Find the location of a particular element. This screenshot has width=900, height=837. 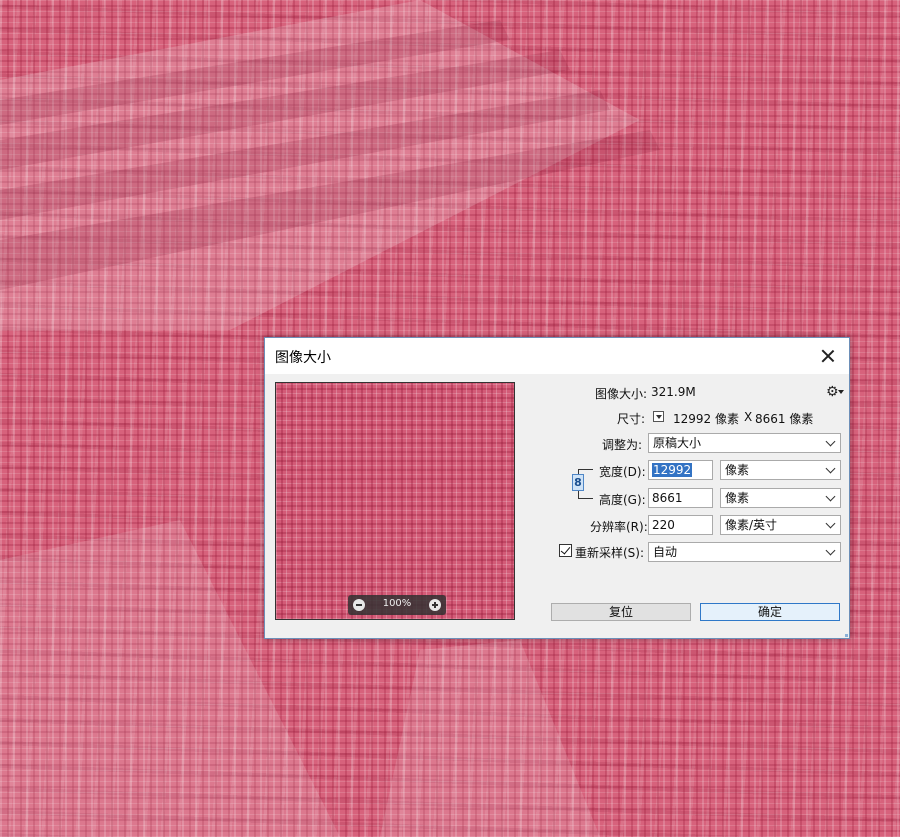

height-label: 高度(G): is located at coordinates (622, 500).